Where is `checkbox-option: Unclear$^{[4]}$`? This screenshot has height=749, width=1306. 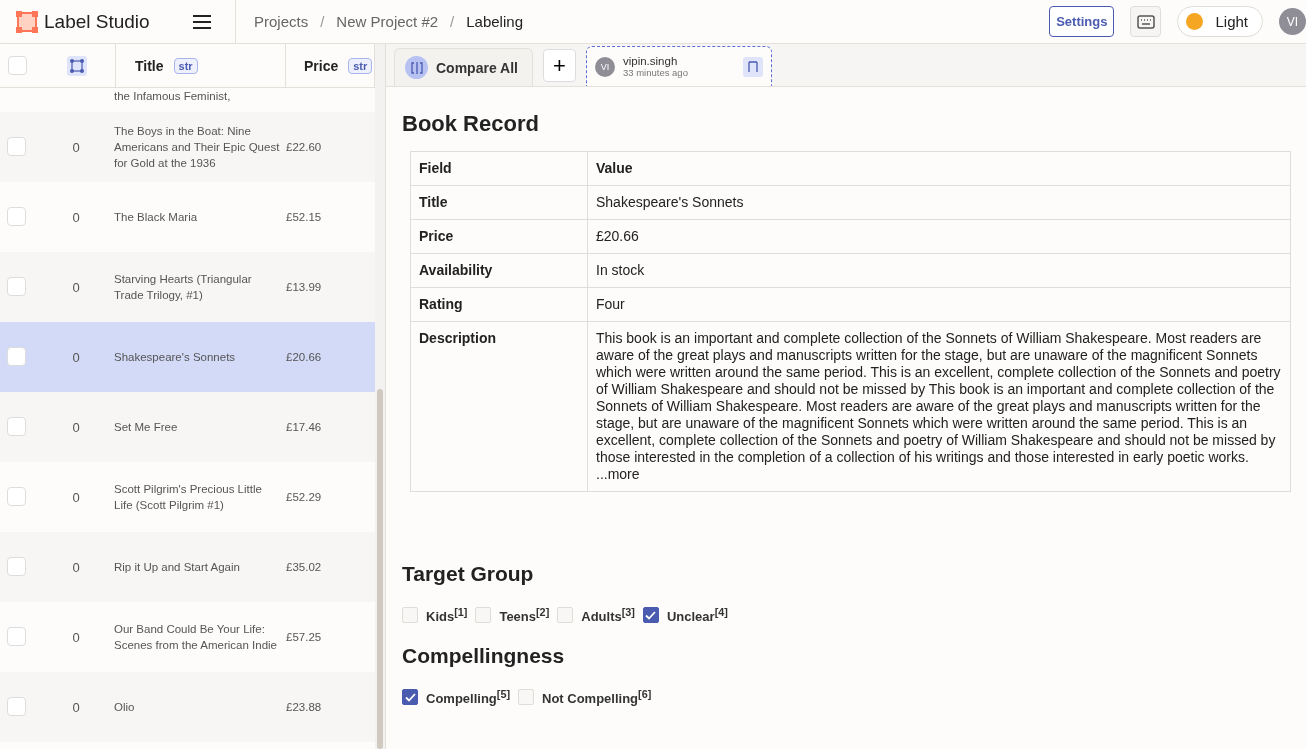
checkbox-option: Unclear$^{[4]}$ is located at coordinates (685, 615).